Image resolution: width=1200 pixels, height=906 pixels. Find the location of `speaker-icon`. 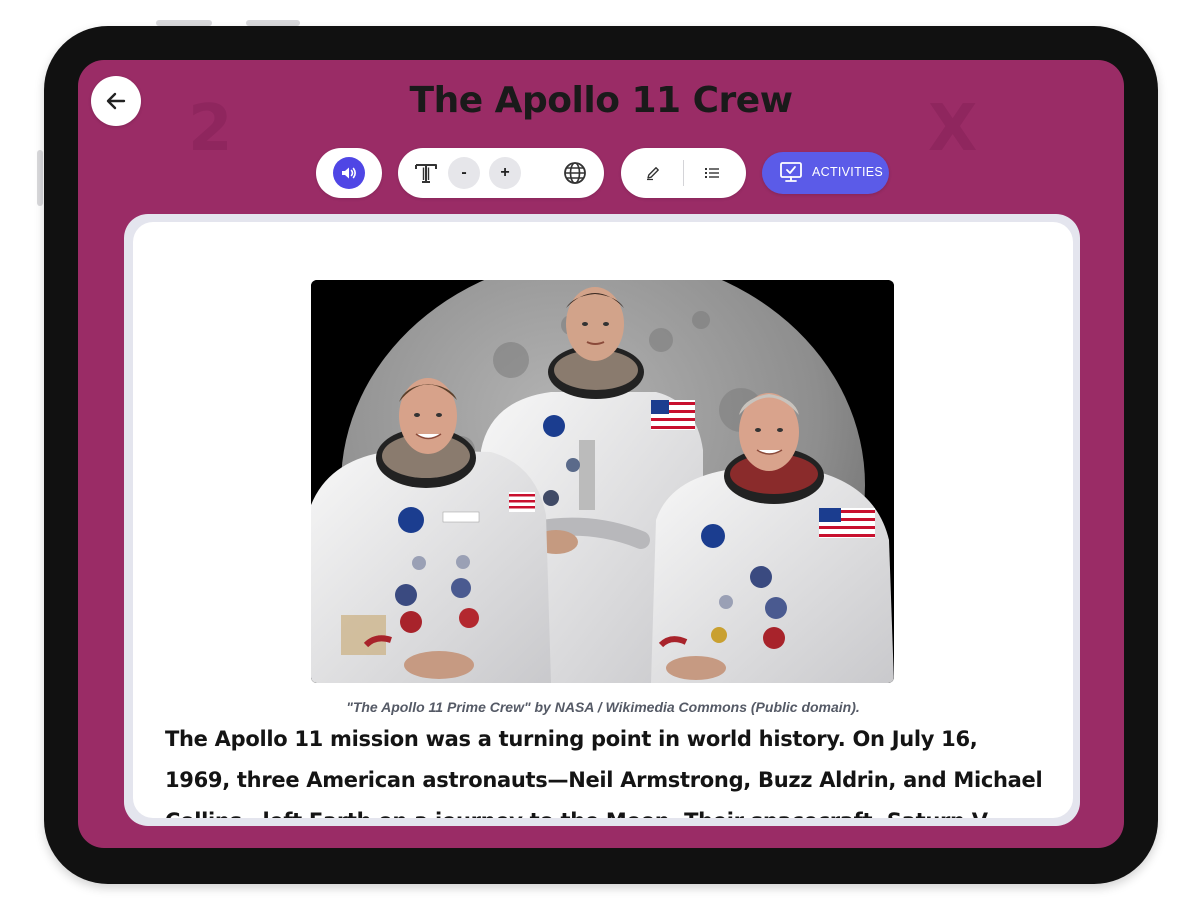

speaker-icon is located at coordinates (349, 173).